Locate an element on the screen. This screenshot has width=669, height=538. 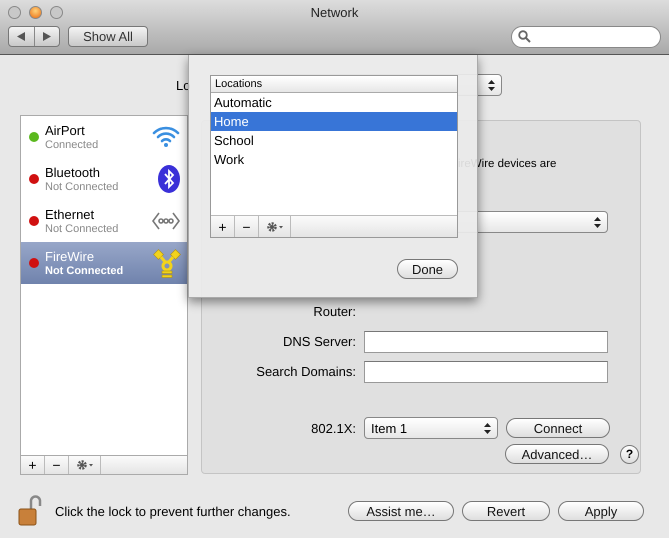
ethernet-icon is located at coordinates (166, 221).